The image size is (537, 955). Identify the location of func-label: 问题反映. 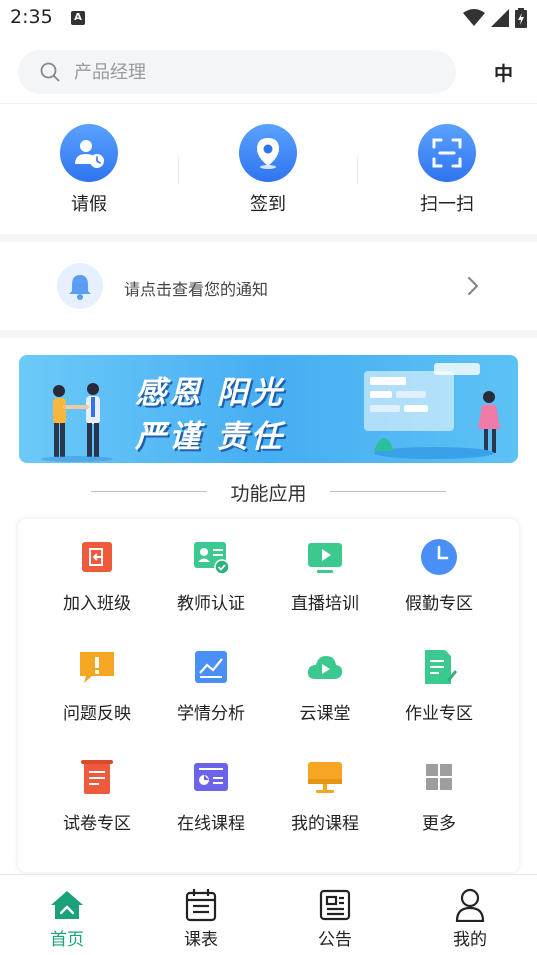
(97, 714).